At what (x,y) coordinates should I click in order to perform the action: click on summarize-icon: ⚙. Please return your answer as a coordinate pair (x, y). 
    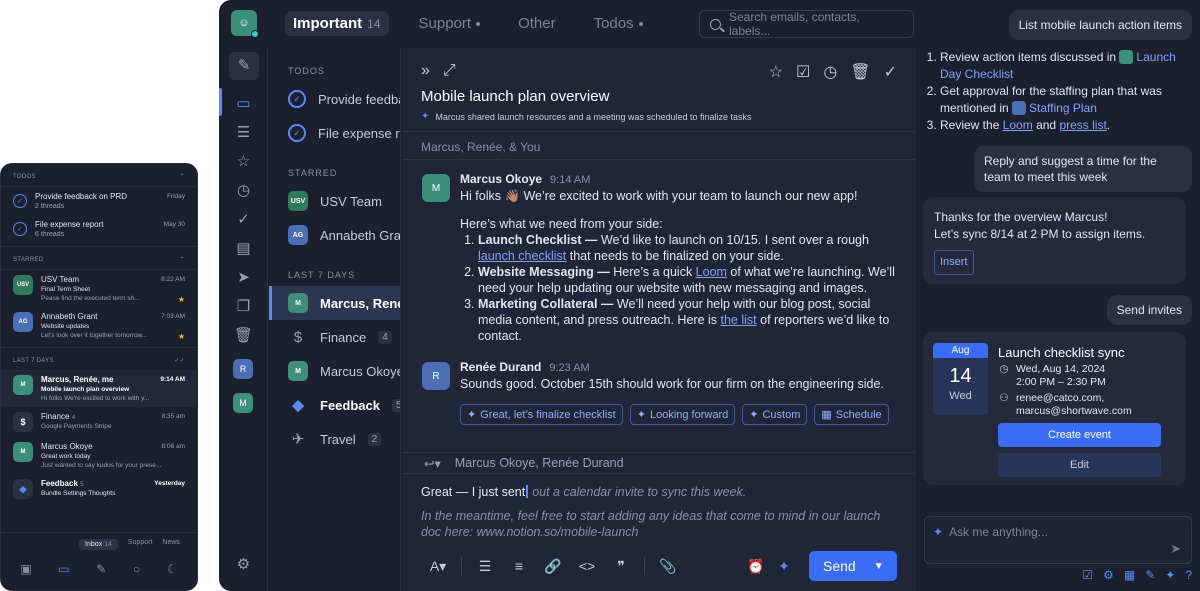
    Looking at the image, I should click on (1108, 575).